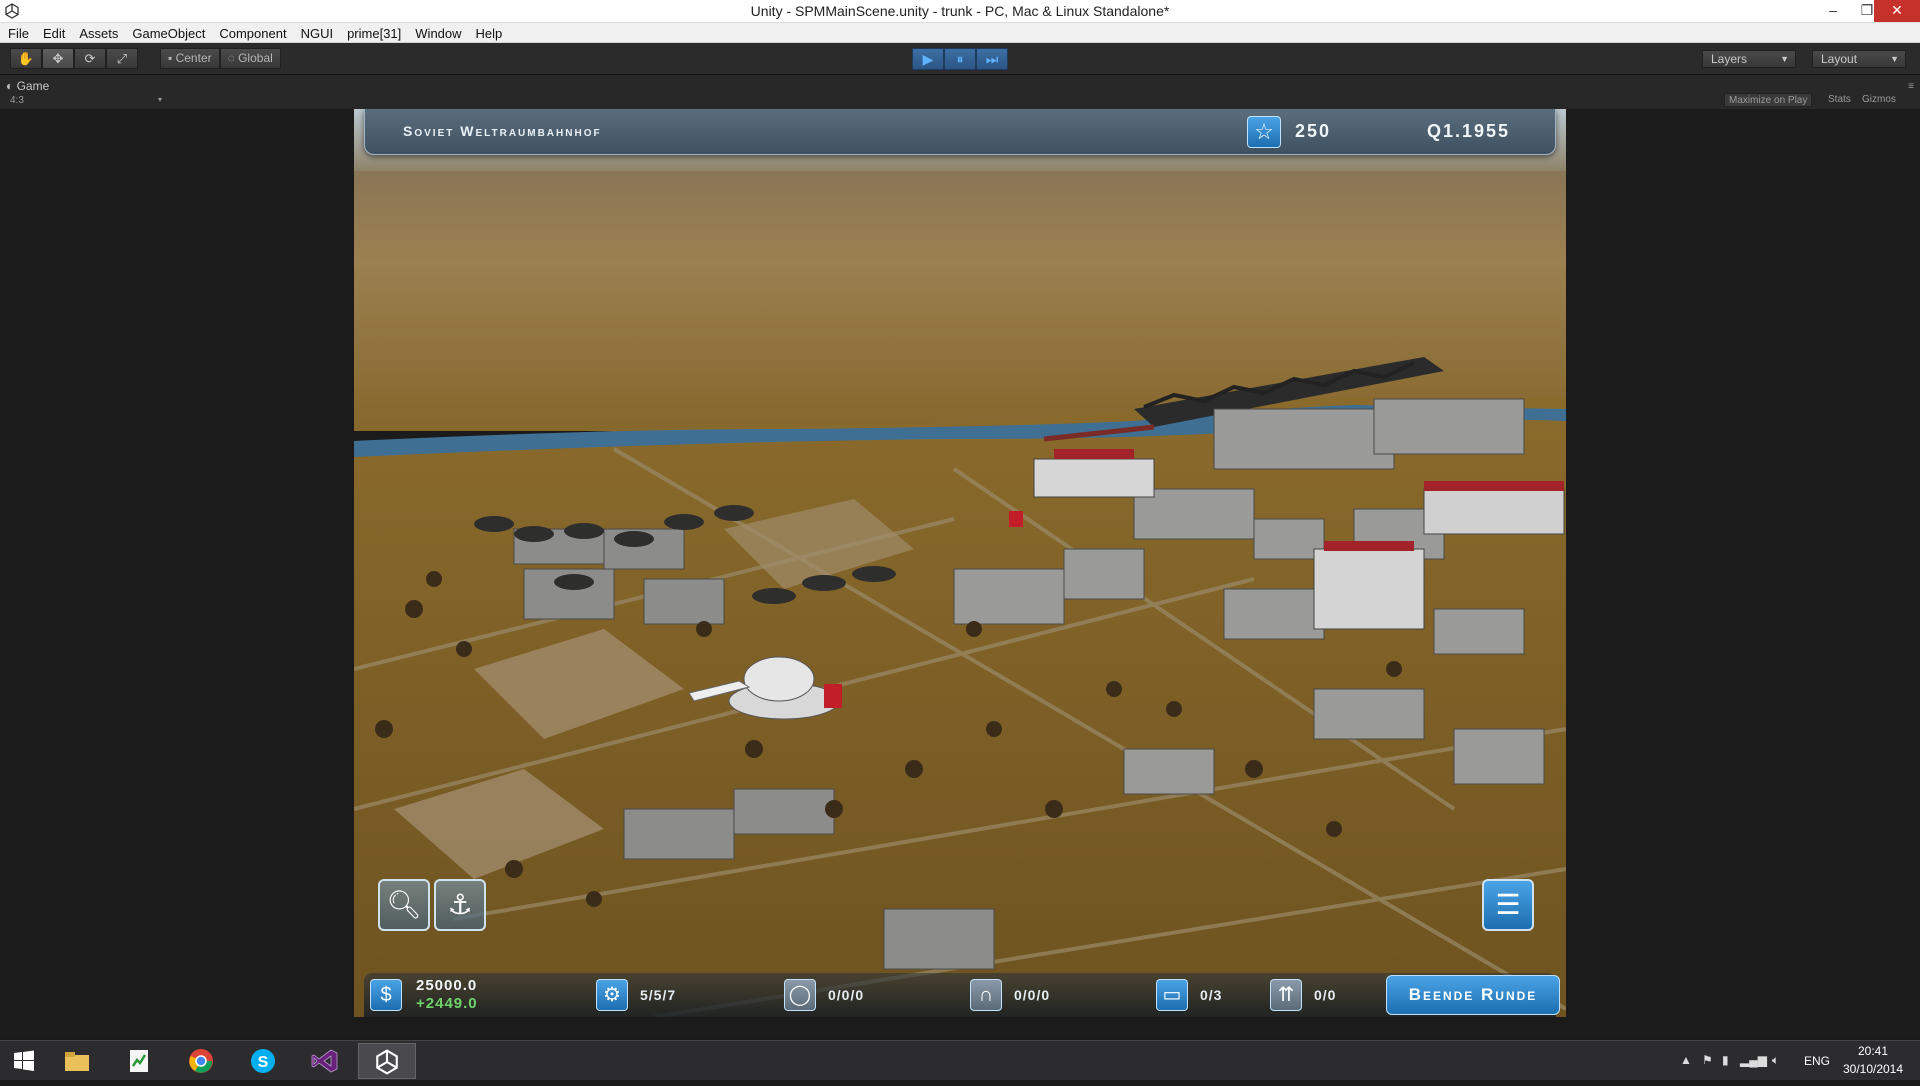  Describe the element at coordinates (33, 86) in the screenshot. I see `game-tab-label: Game` at that location.